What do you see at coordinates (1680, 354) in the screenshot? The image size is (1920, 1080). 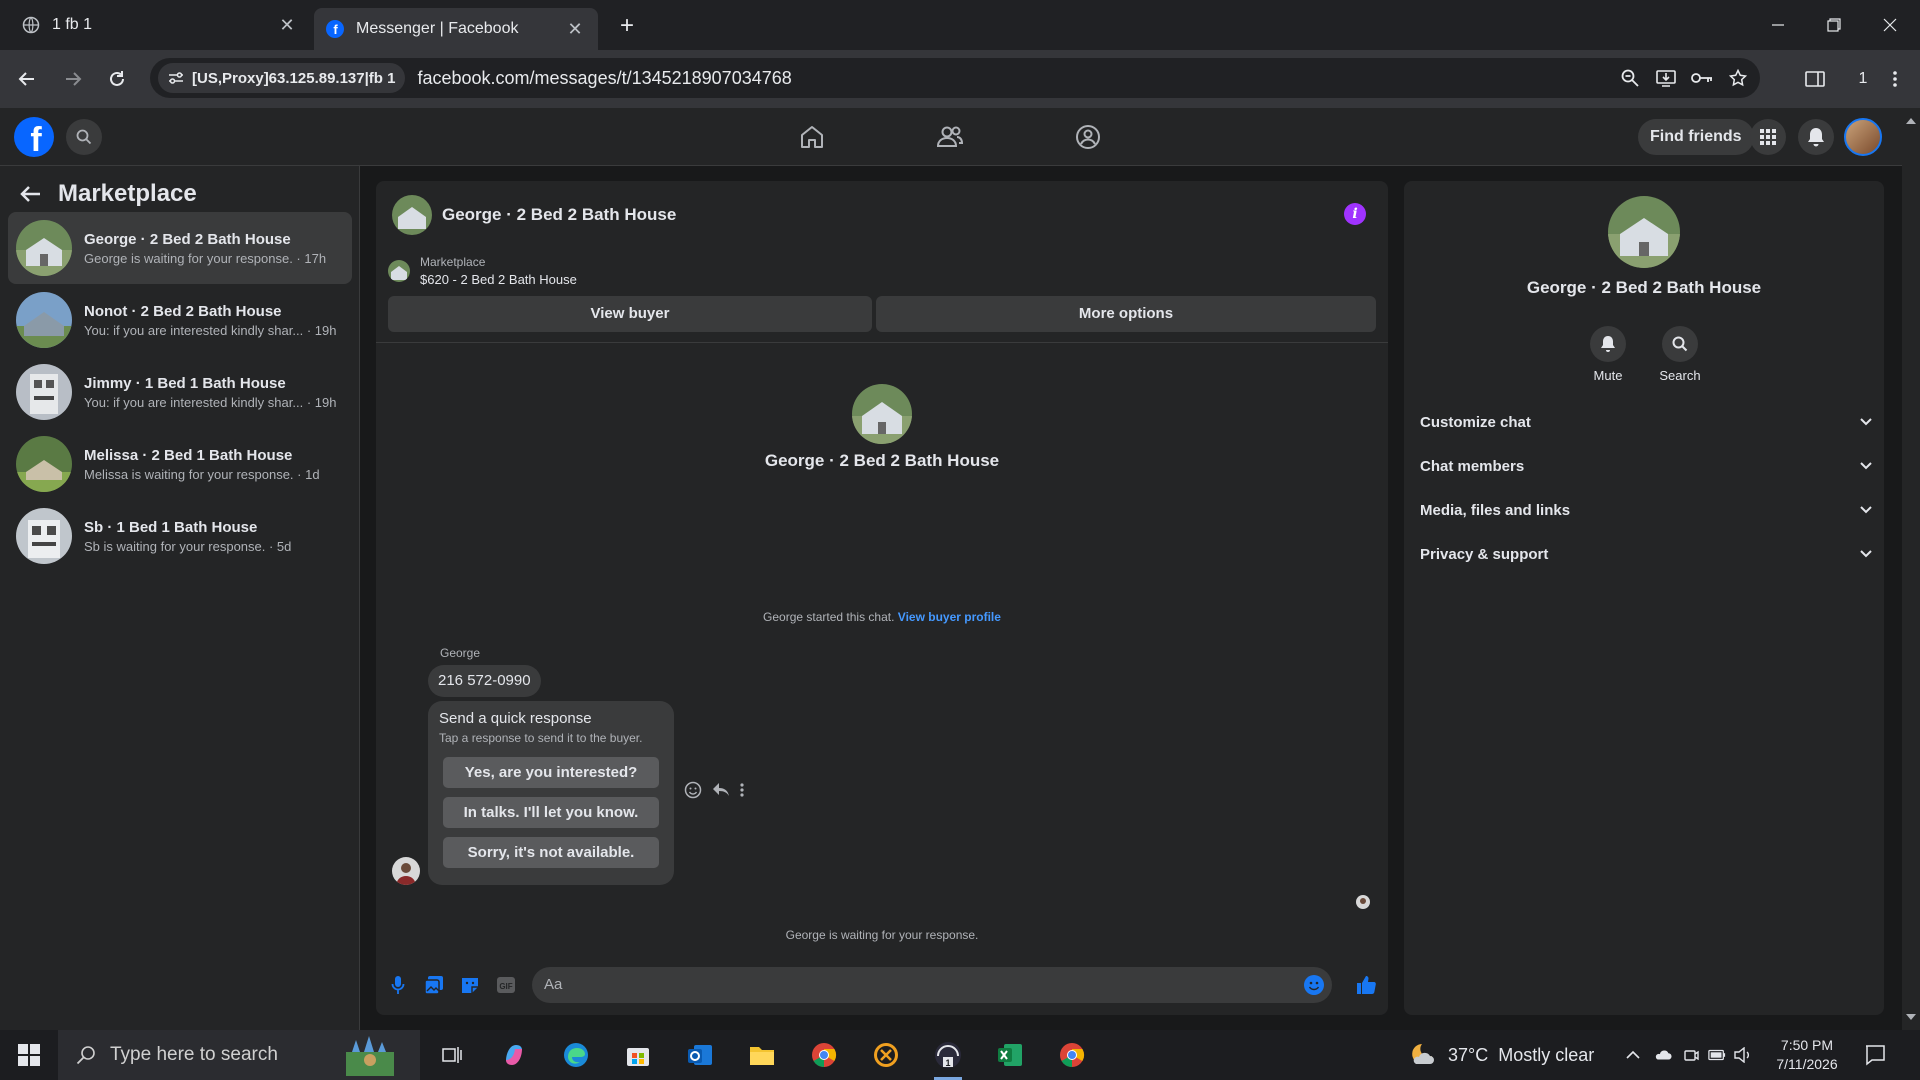 I see `search-chat-button: Search` at bounding box center [1680, 354].